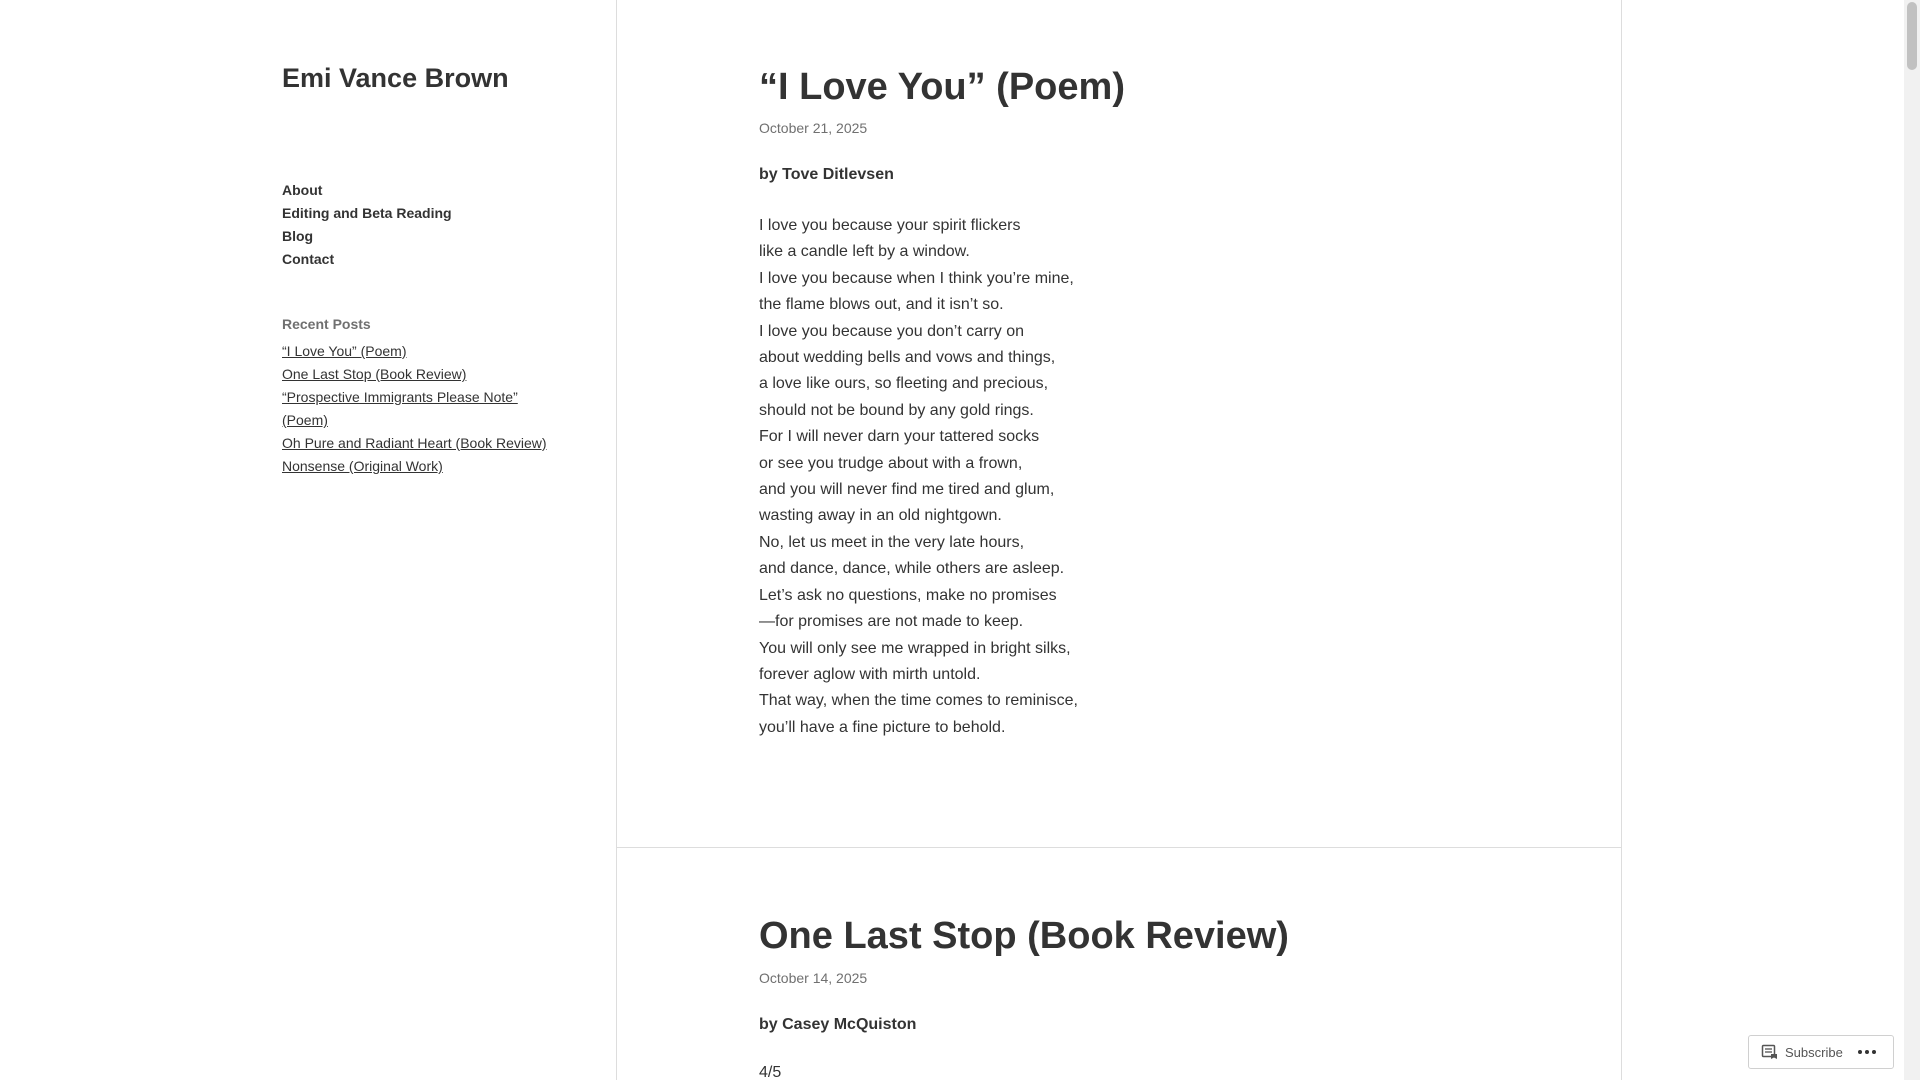 The width and height of the screenshot is (1920, 1080). Describe the element at coordinates (891, 463) in the screenshot. I see `poem-line: or see you trudge about with a frown,` at that location.